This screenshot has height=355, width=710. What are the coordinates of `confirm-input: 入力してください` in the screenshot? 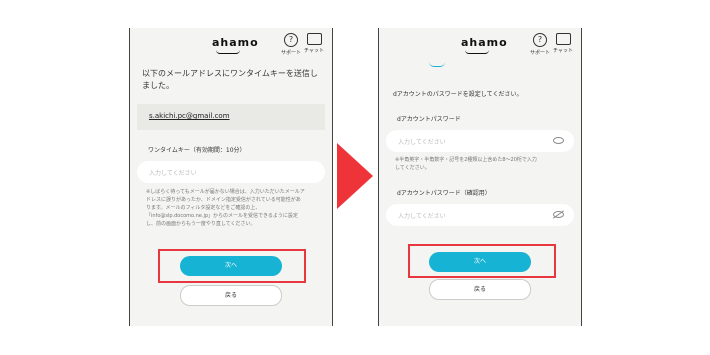 It's located at (480, 215).